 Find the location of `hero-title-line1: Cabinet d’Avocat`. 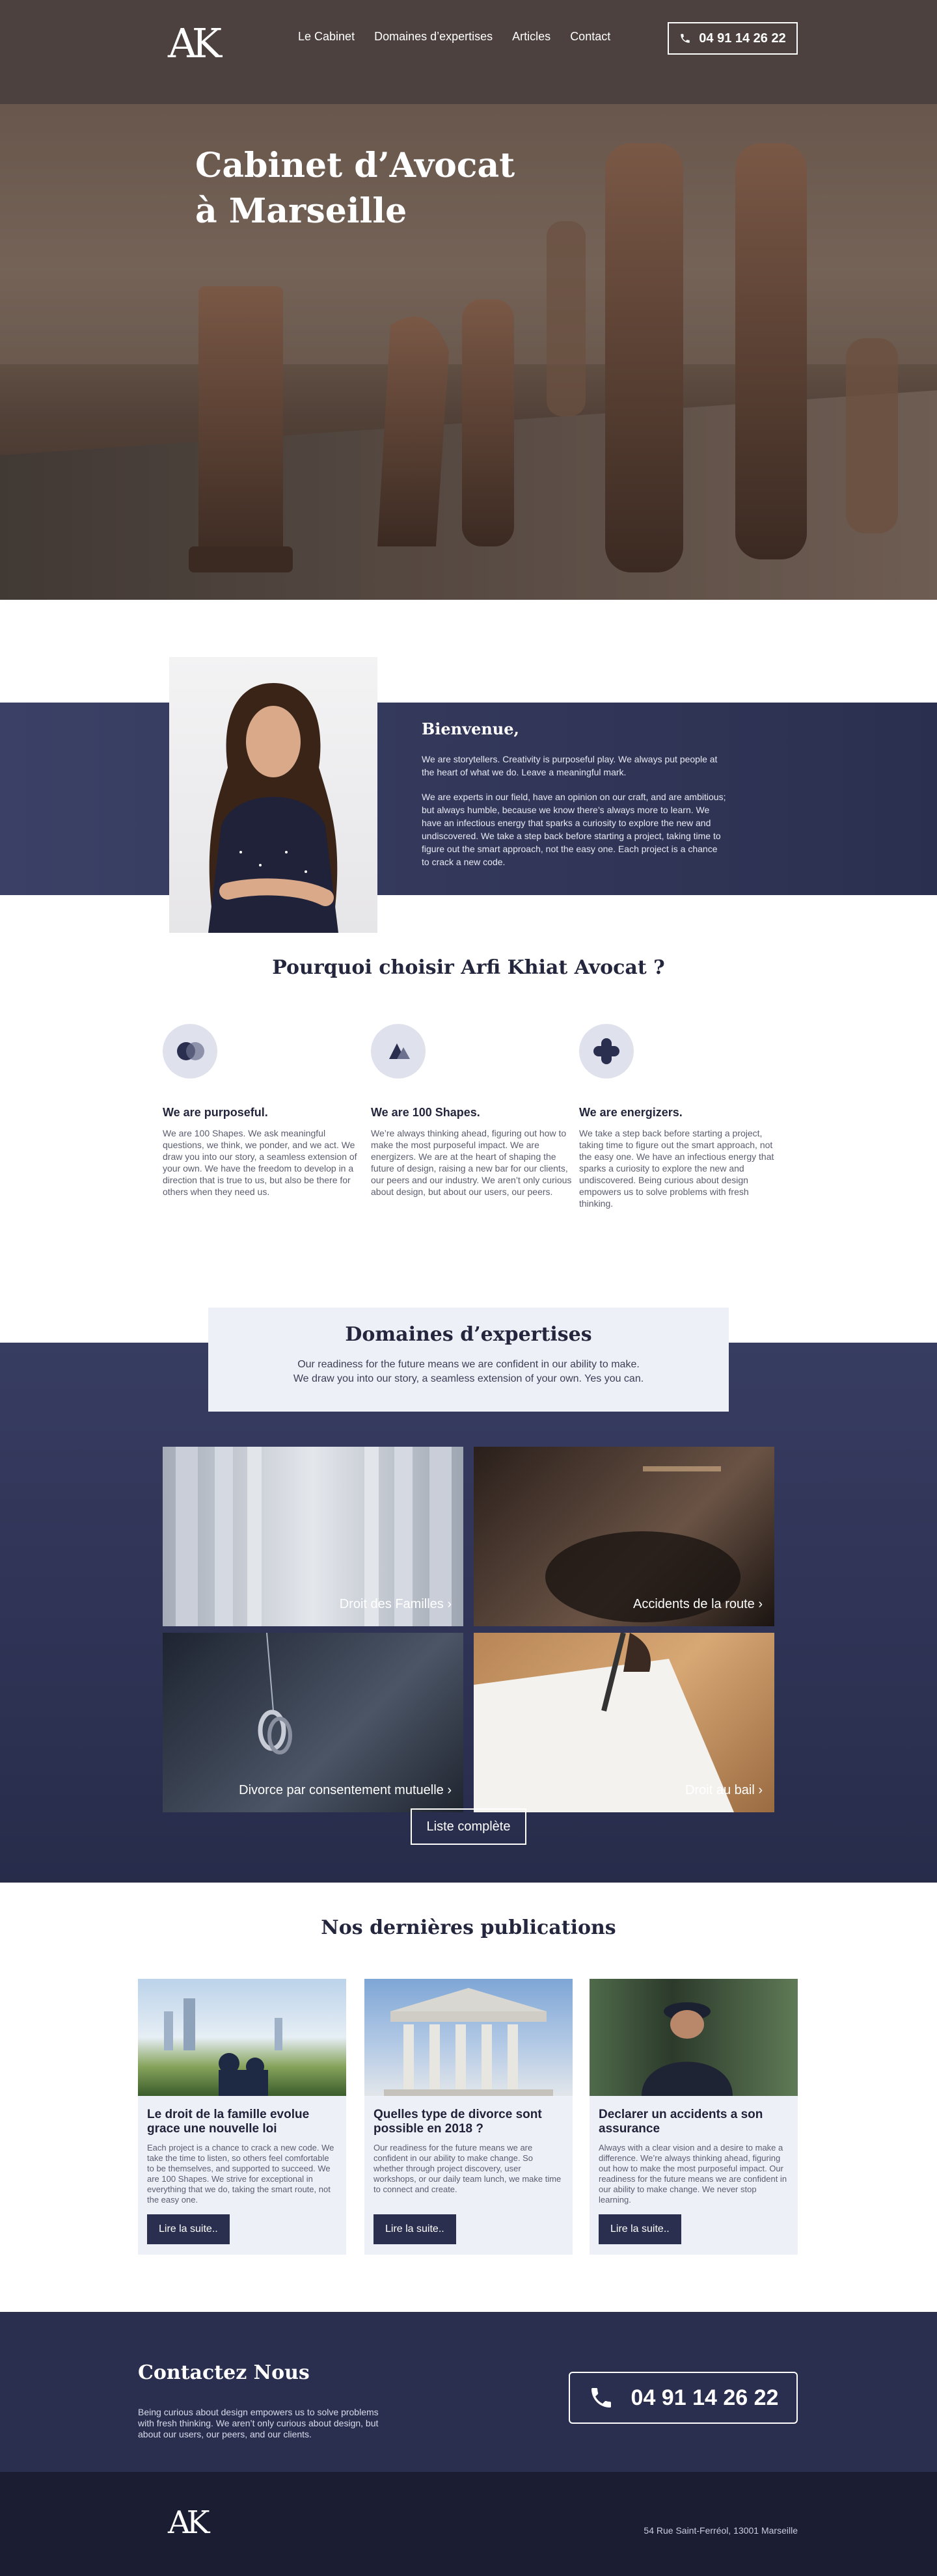

hero-title-line1: Cabinet d’Avocat is located at coordinates (355, 165).